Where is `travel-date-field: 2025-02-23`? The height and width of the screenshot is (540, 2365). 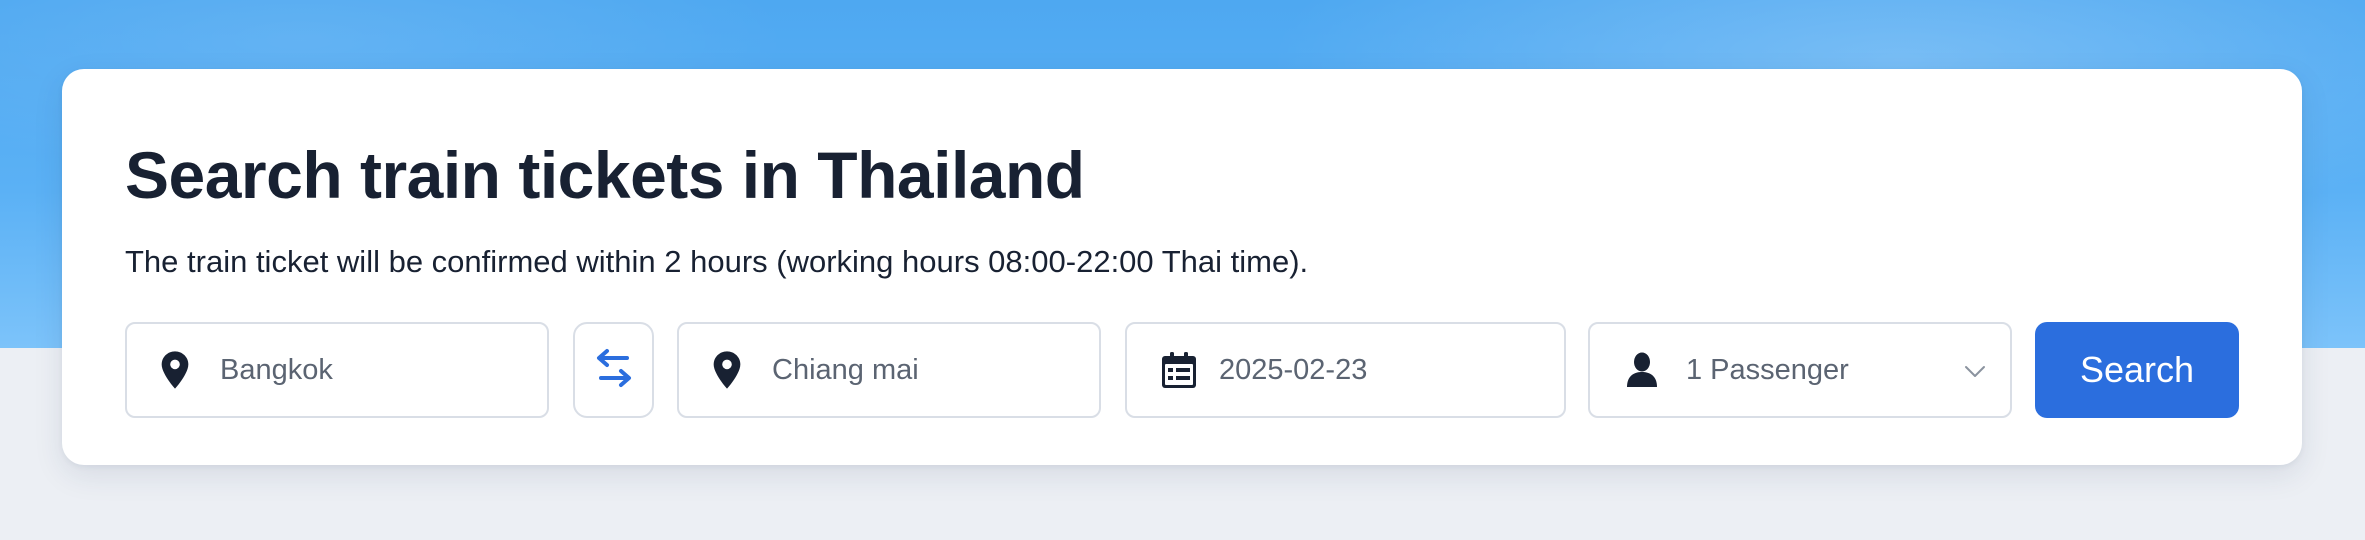 travel-date-field: 2025-02-23 is located at coordinates (1345, 370).